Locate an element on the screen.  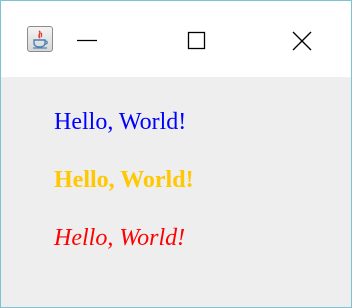
minimize-button is located at coordinates (87, 41).